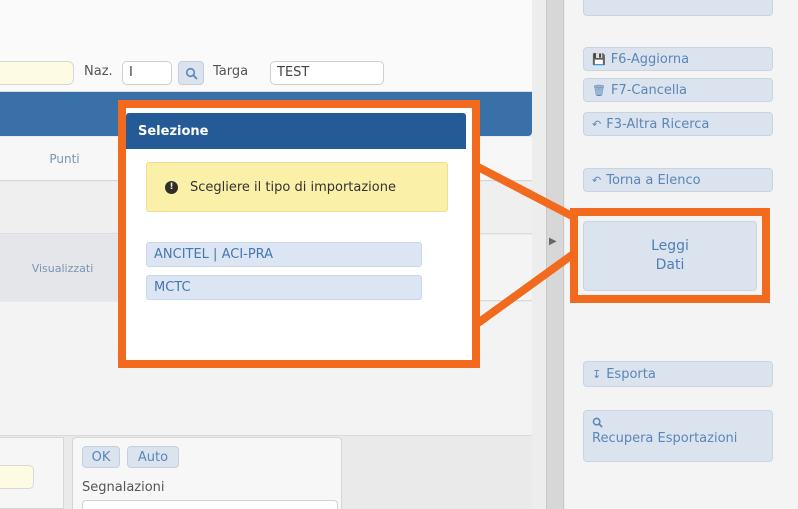  I want to click on torna-elenco-button: ↶ Torna a Elenco, so click(678, 180).